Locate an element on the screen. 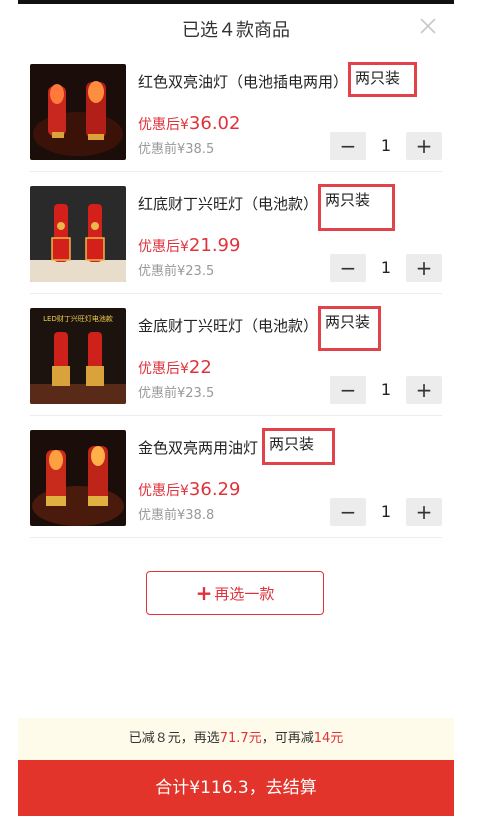 This screenshot has height=826, width=488. plus-icon: + is located at coordinates (204, 593).